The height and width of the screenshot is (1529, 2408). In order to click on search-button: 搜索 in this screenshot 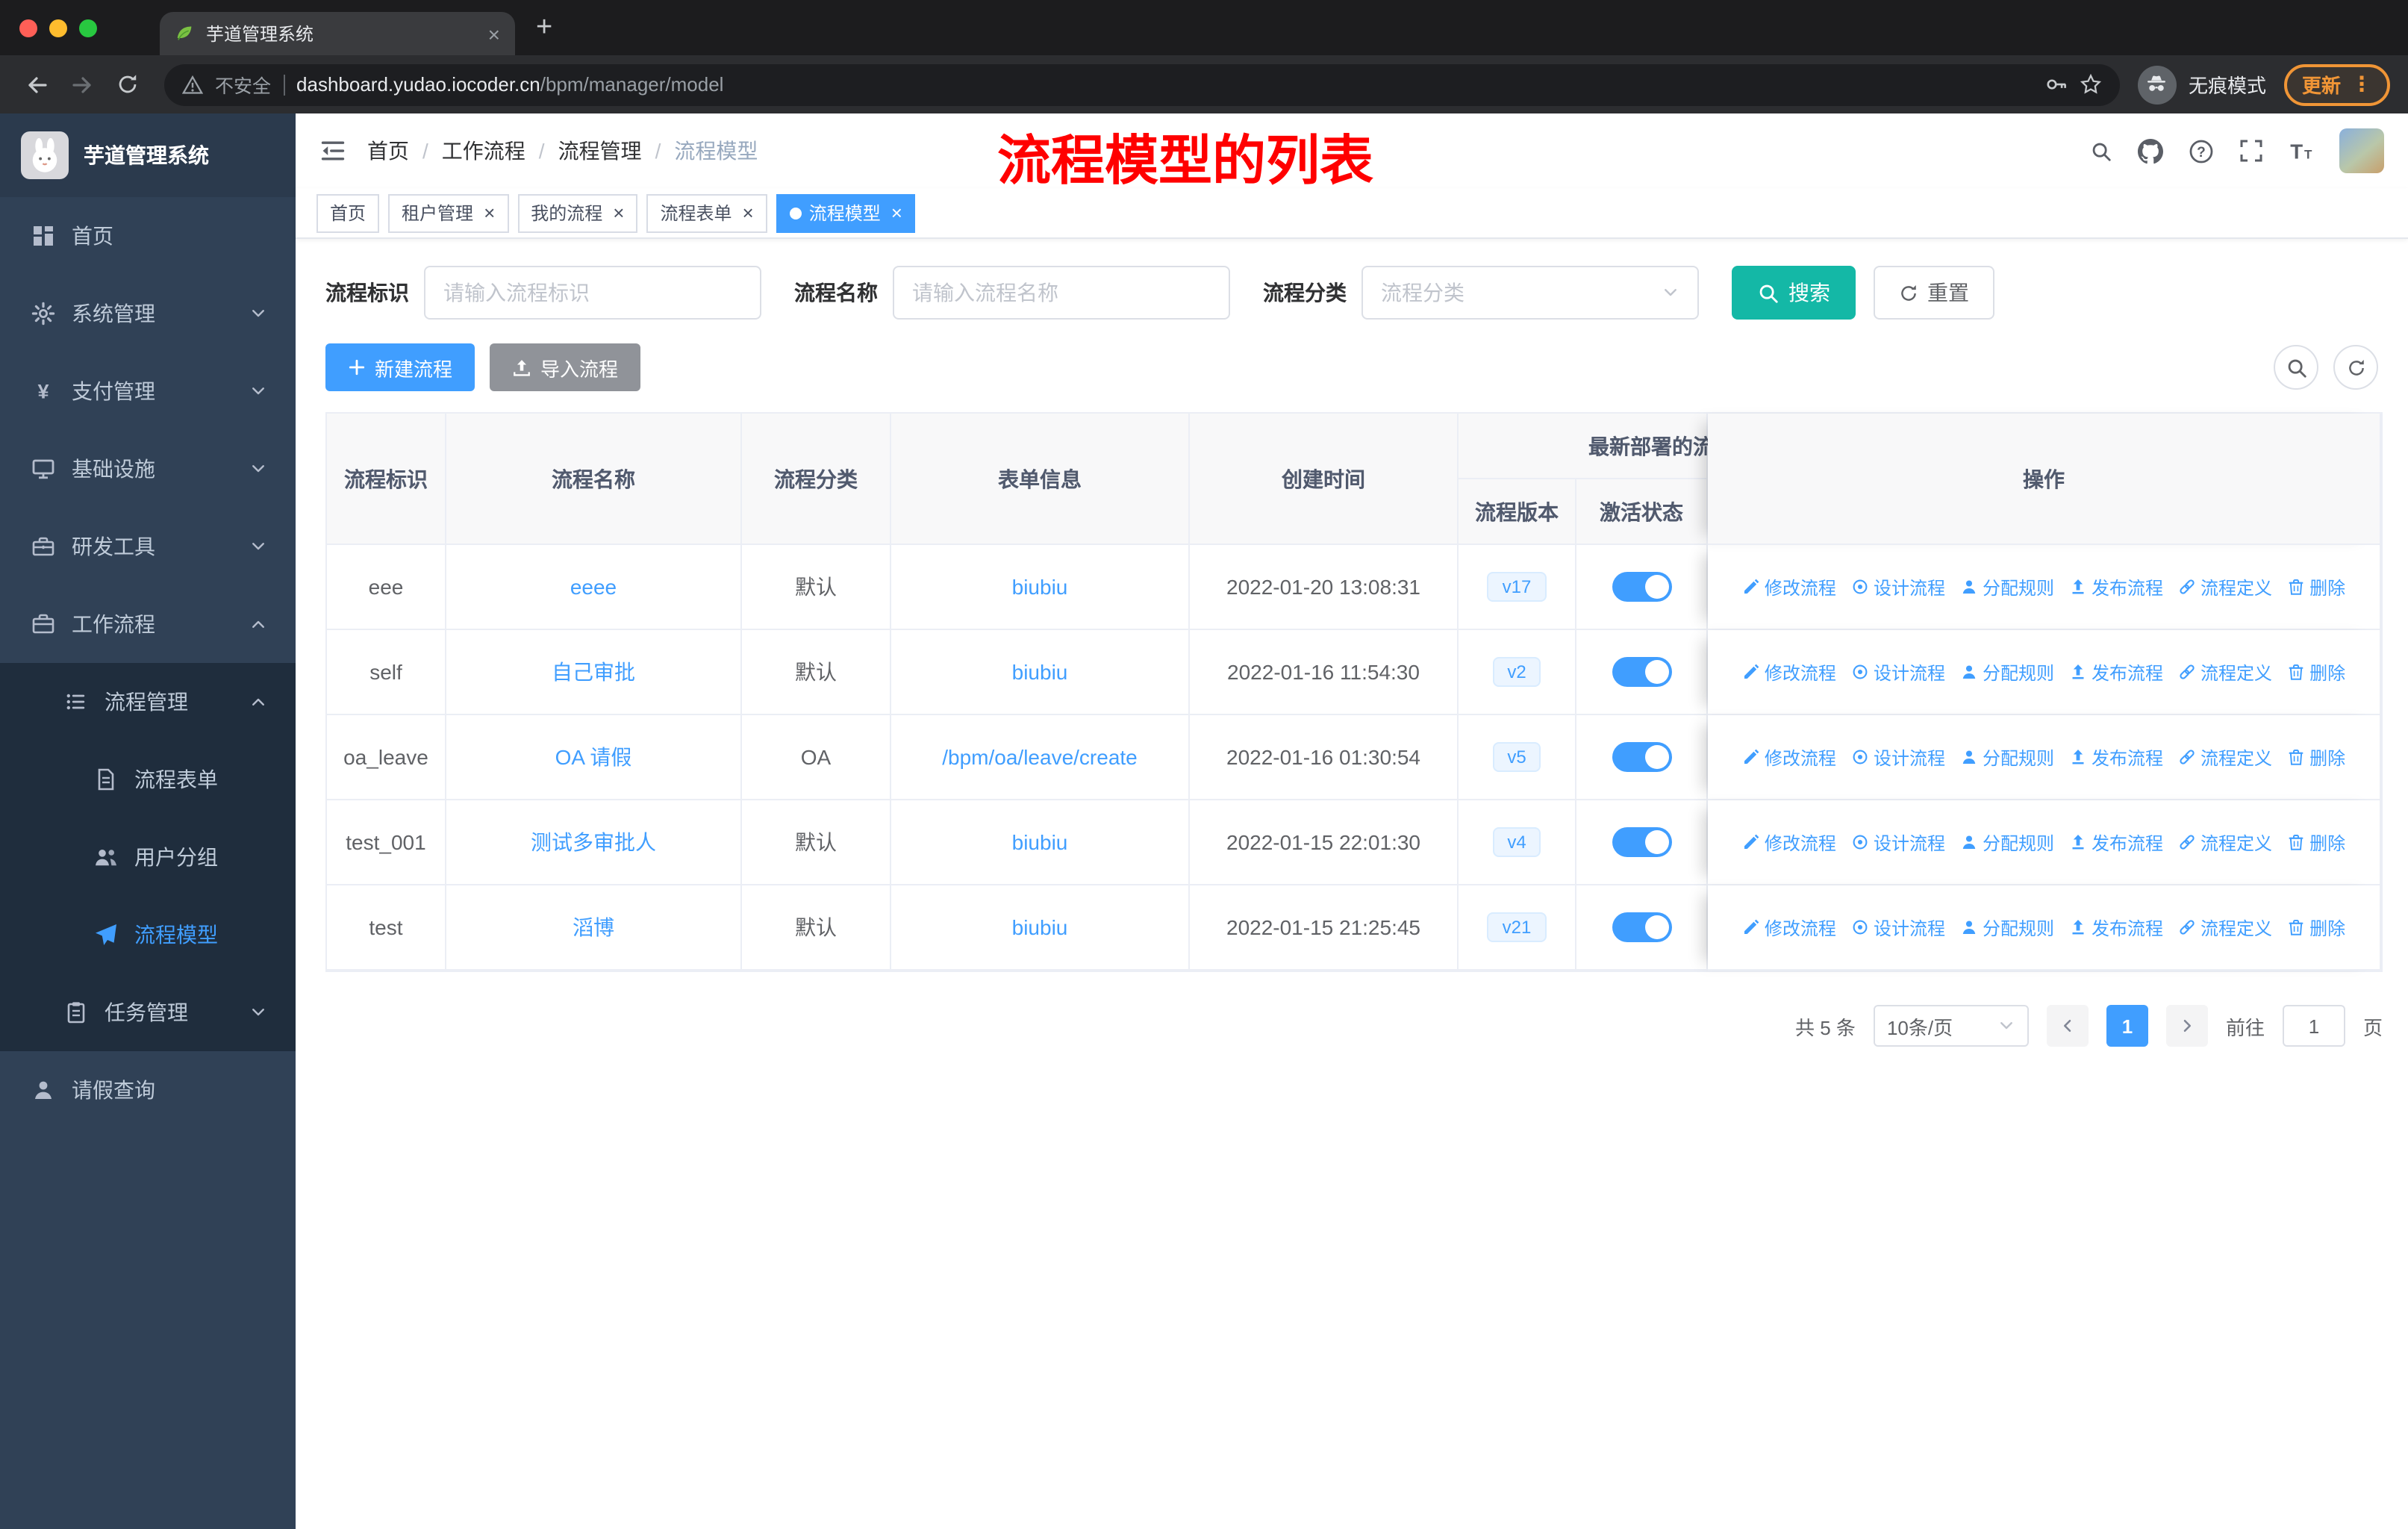, I will do `click(1794, 293)`.